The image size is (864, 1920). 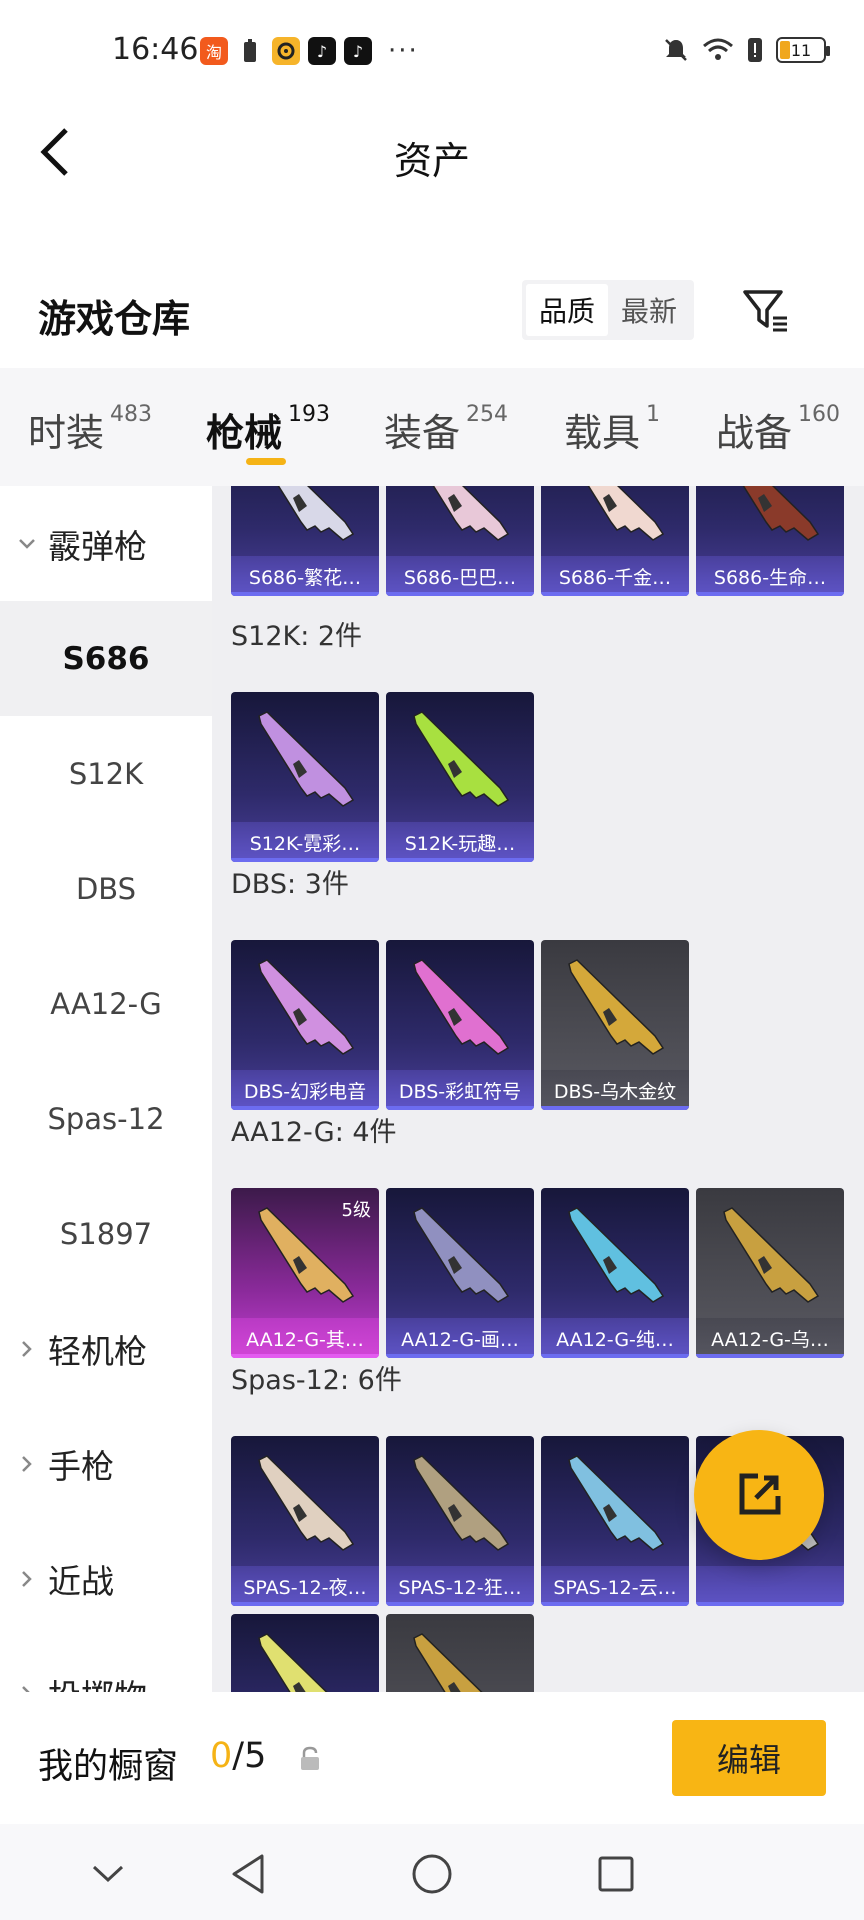 What do you see at coordinates (759, 1495) in the screenshot?
I see `share-button` at bounding box center [759, 1495].